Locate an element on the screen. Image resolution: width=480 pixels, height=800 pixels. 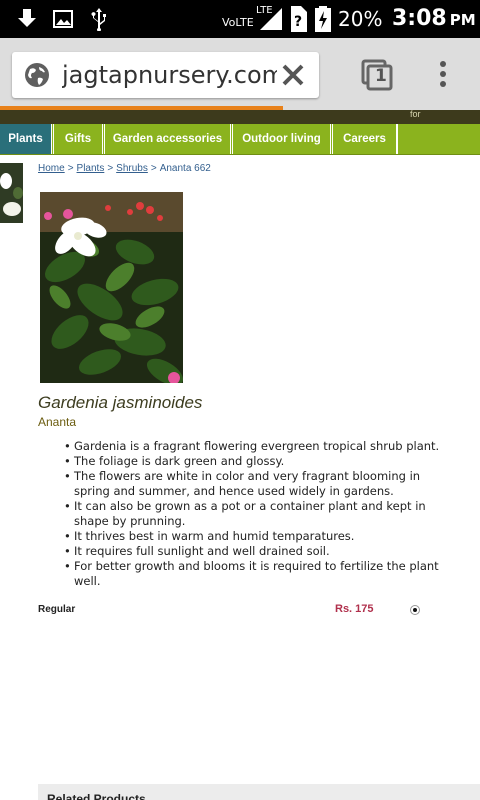
breadcrumb-plants: Plants is located at coordinates (91, 168).